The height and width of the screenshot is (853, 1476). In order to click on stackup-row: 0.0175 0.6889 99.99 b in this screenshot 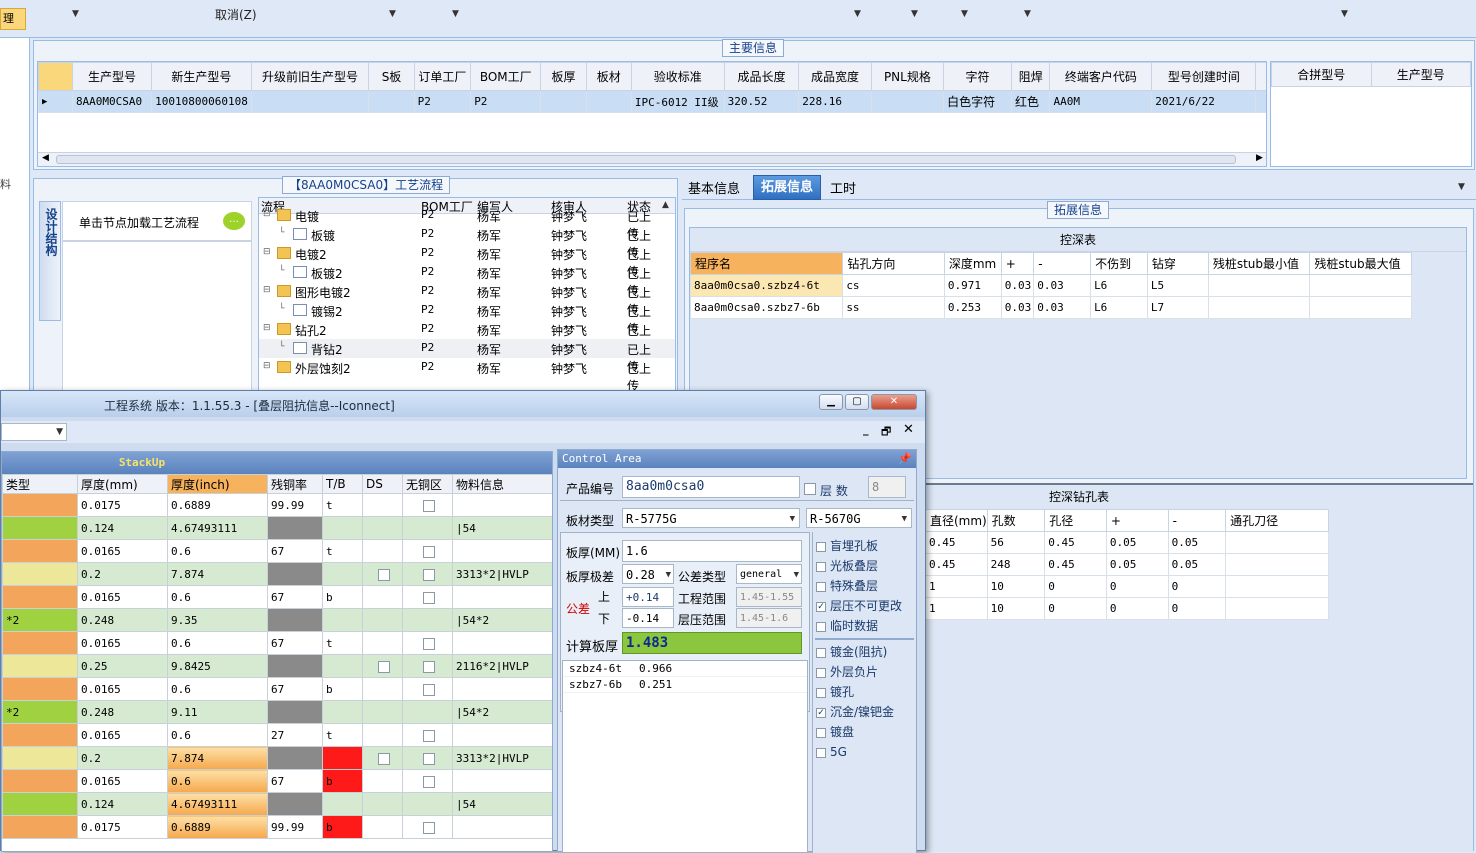, I will do `click(277, 827)`.